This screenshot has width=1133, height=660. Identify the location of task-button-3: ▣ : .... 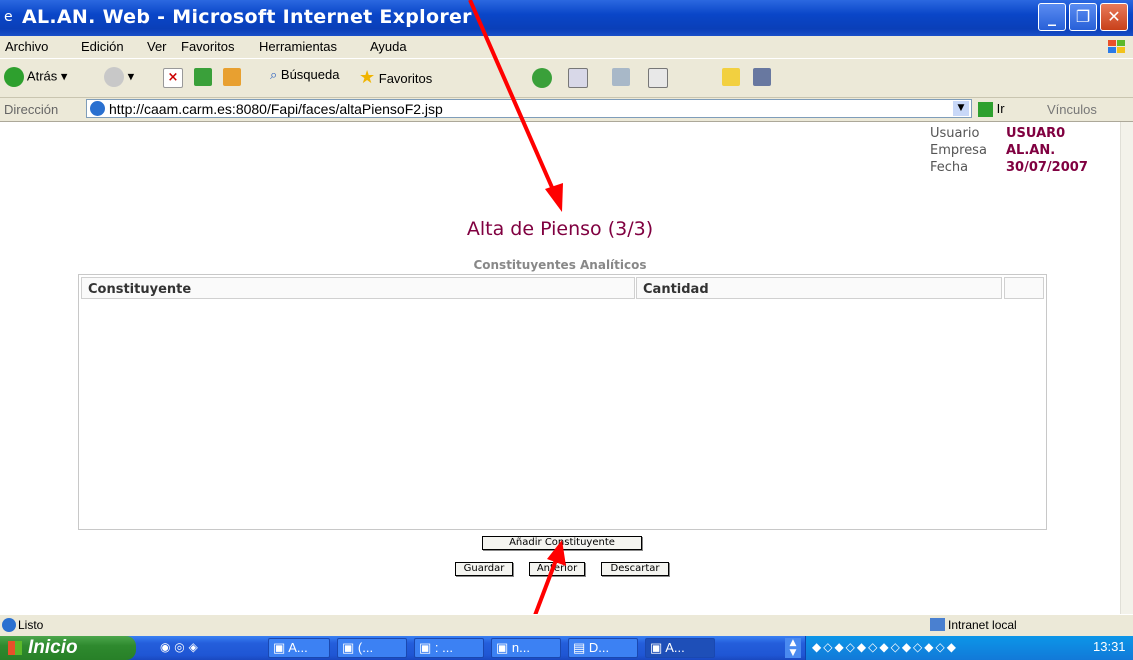
(449, 648).